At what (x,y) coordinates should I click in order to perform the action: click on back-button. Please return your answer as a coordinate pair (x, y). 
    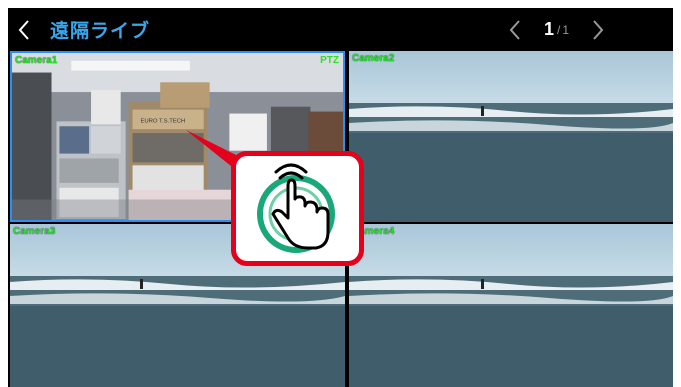
    Looking at the image, I should click on (24, 29).